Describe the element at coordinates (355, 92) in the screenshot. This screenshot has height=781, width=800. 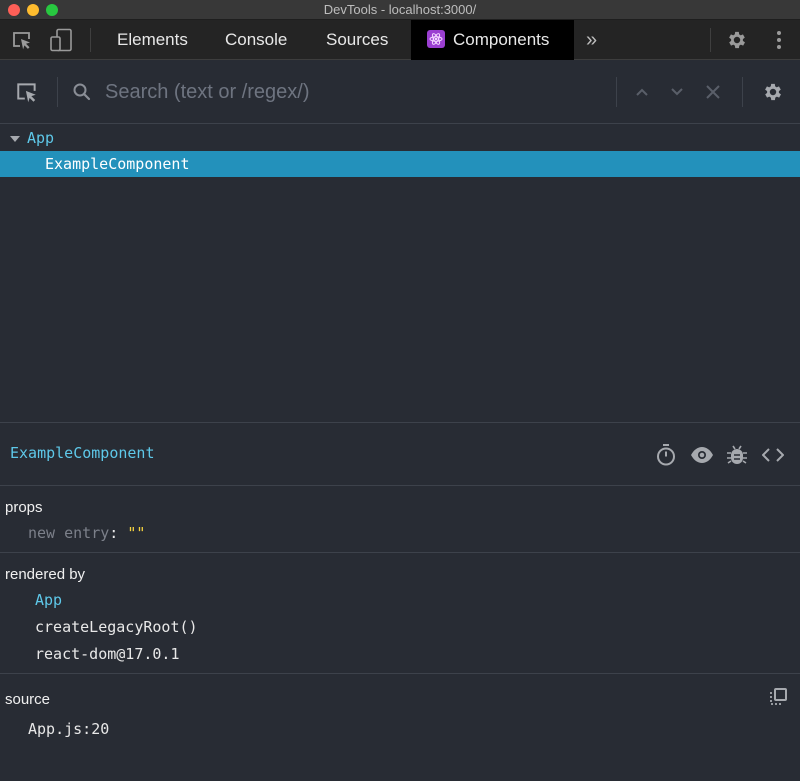
I see `search-input` at that location.